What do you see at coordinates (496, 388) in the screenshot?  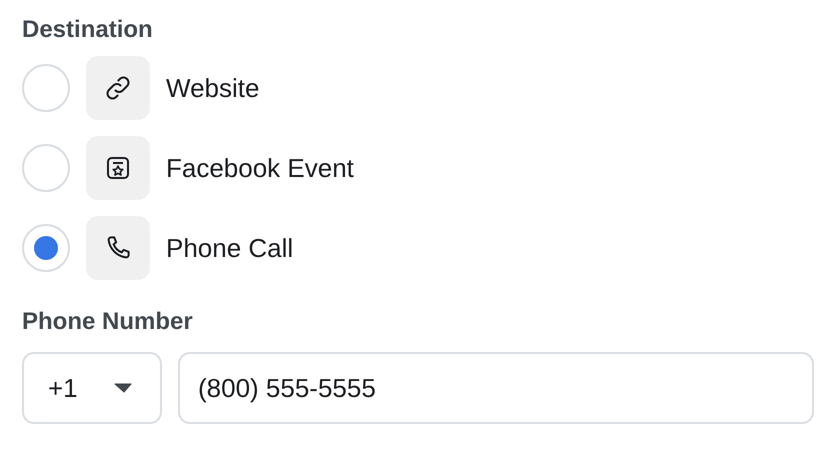 I see `phone-input-field: (800) 555-5555` at bounding box center [496, 388].